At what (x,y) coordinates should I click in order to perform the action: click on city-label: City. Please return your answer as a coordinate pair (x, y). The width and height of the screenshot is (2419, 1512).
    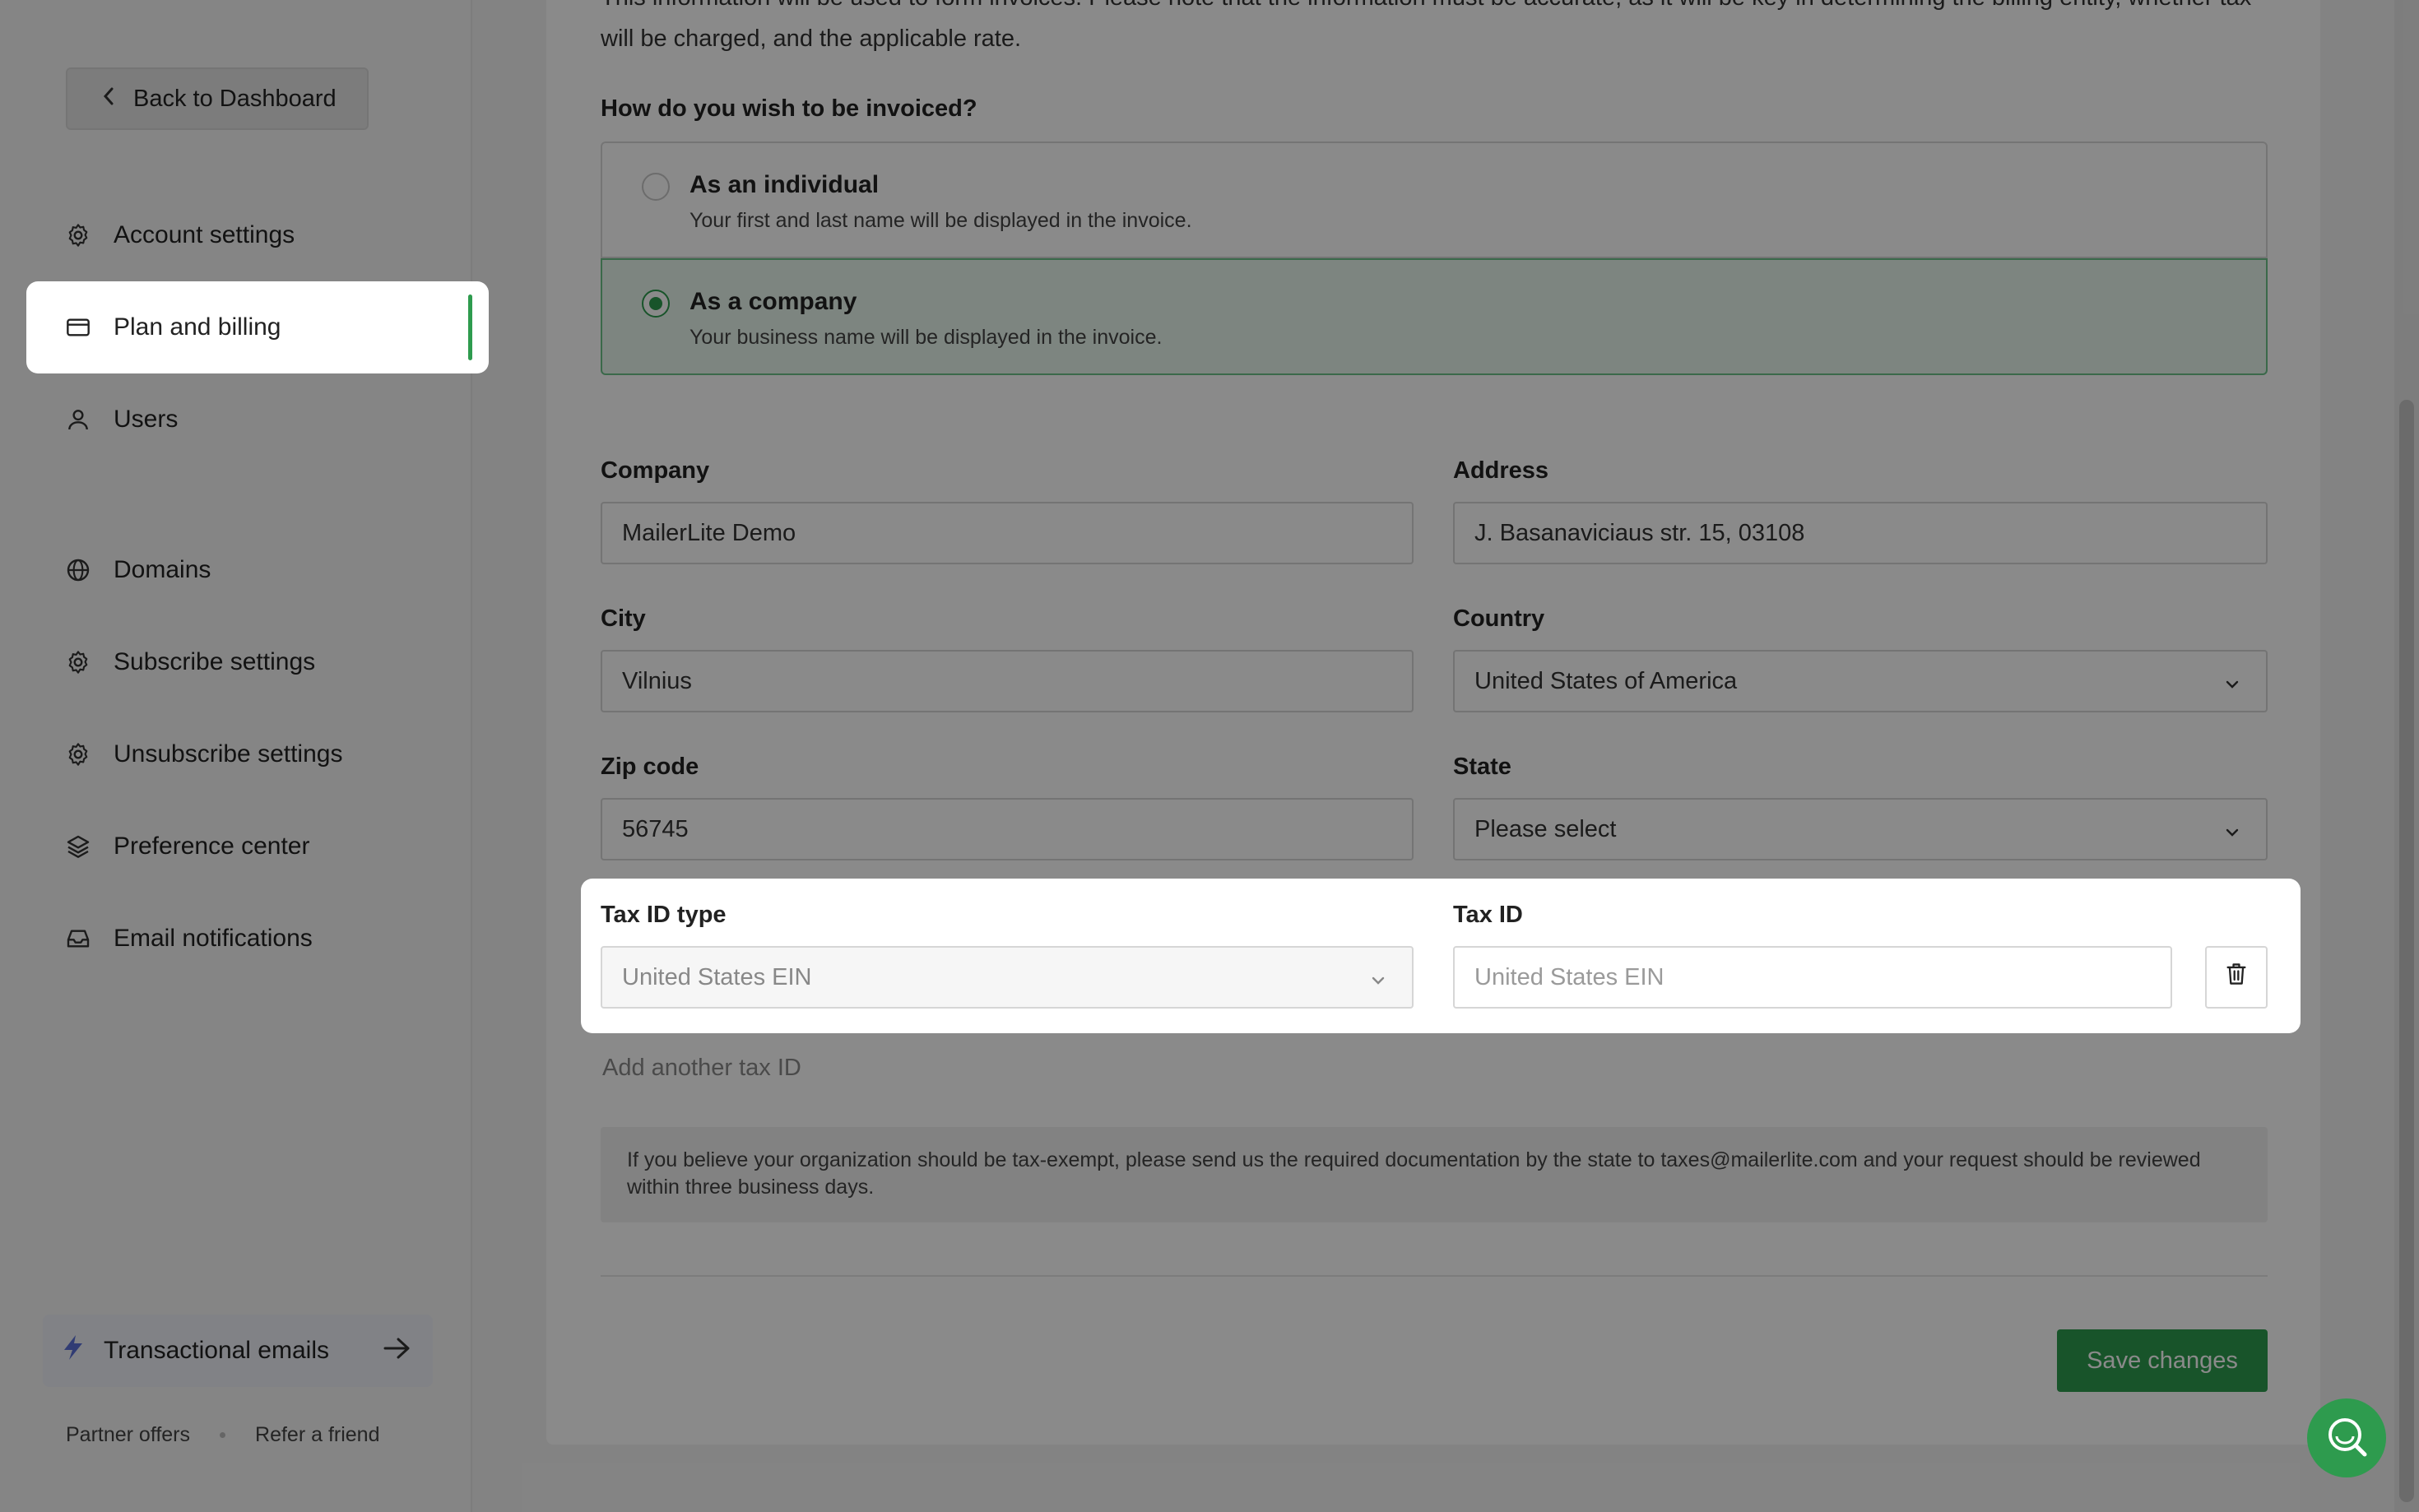
    Looking at the image, I should click on (623, 618).